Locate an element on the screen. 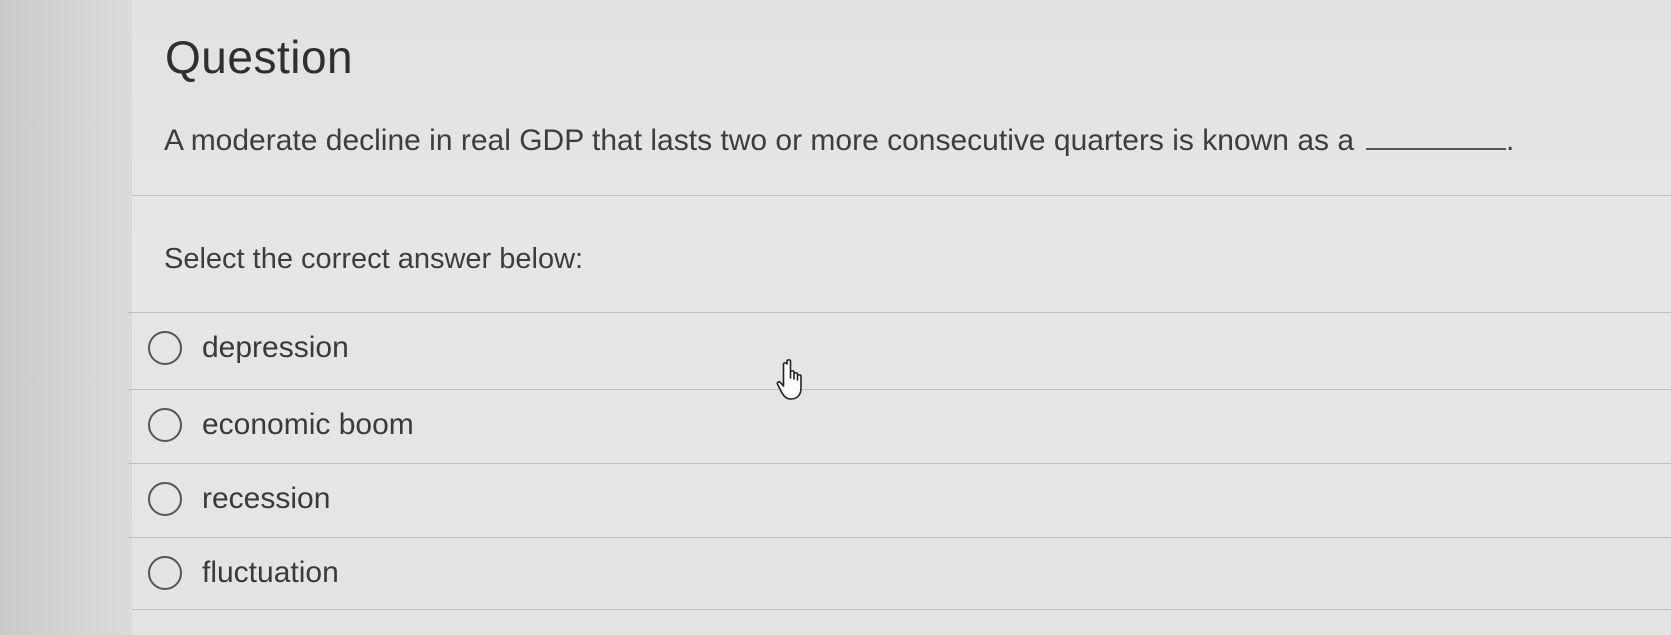 The image size is (1671, 635). option-label: depression is located at coordinates (275, 348).